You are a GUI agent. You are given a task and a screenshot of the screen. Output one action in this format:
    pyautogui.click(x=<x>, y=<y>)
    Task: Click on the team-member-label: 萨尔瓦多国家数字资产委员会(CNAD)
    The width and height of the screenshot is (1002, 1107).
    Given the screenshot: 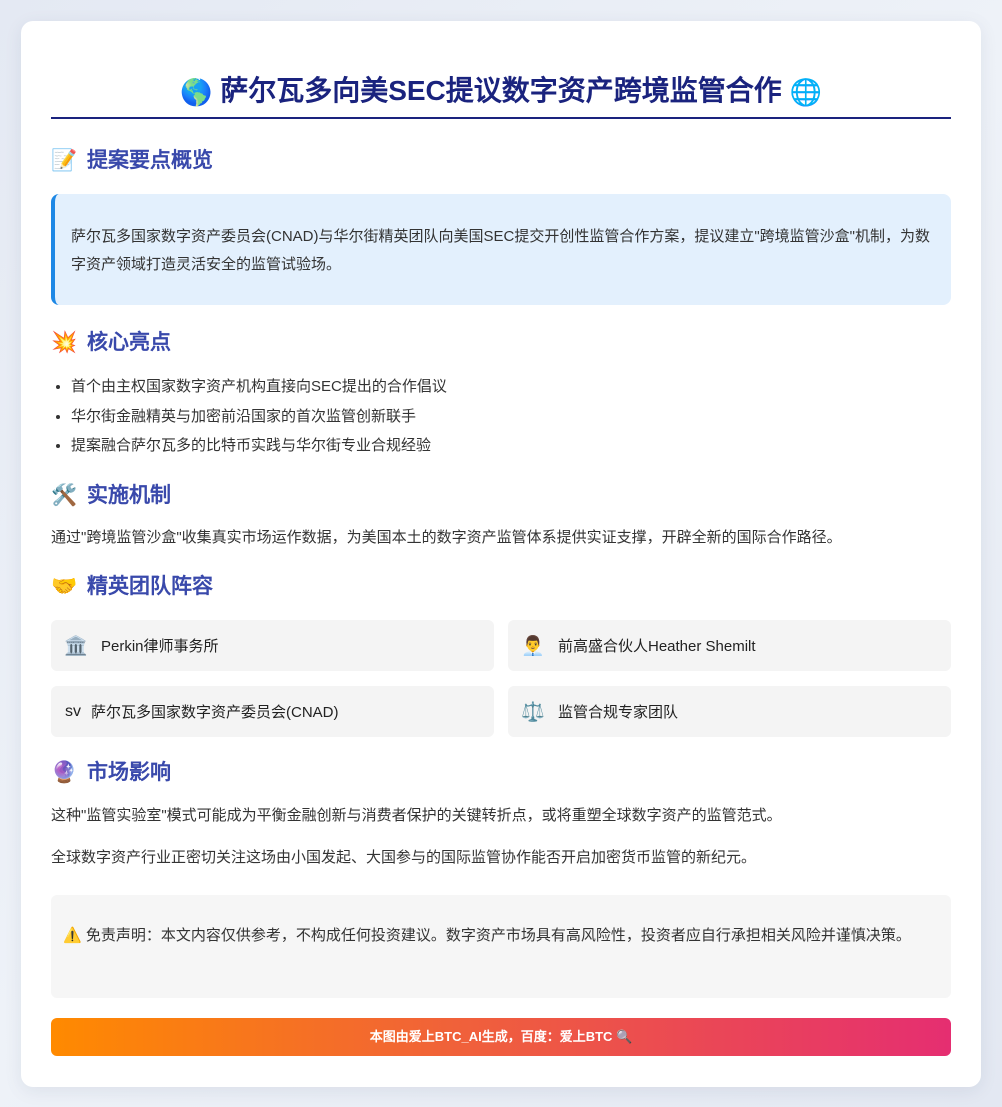 What is the action you would take?
    pyautogui.click(x=215, y=712)
    